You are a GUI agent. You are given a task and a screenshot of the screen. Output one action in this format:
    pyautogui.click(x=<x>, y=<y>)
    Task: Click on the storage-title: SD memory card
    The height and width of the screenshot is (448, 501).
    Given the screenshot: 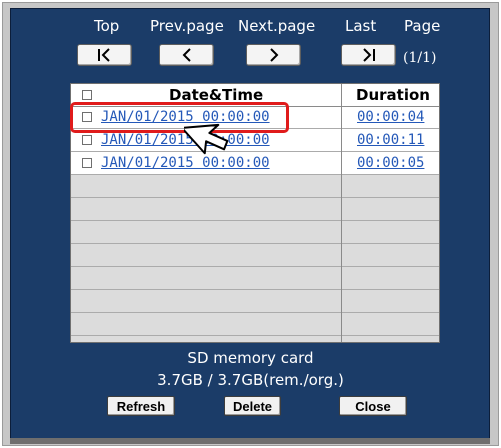 What is the action you would take?
    pyautogui.click(x=250, y=358)
    